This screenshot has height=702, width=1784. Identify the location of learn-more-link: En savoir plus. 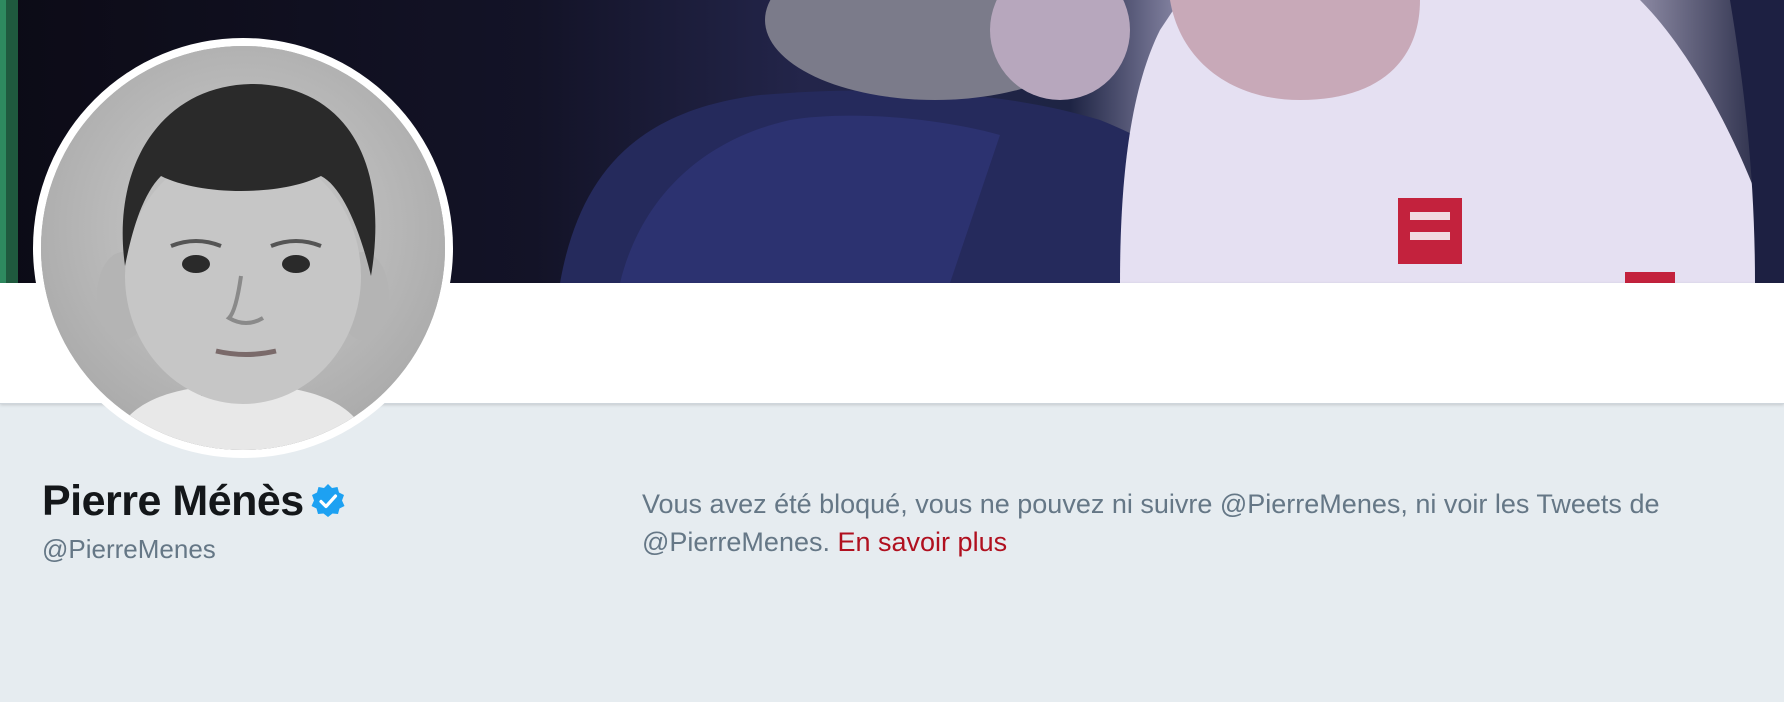
(923, 542).